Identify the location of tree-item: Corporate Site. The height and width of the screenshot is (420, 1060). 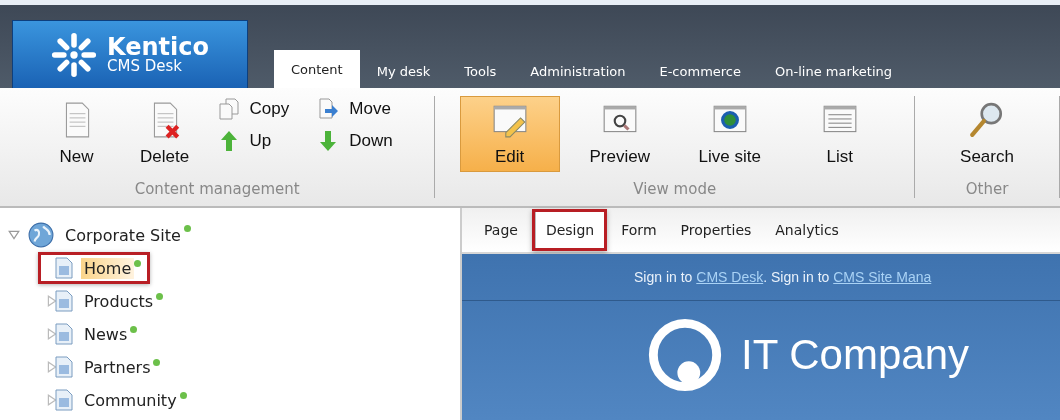
(123, 235).